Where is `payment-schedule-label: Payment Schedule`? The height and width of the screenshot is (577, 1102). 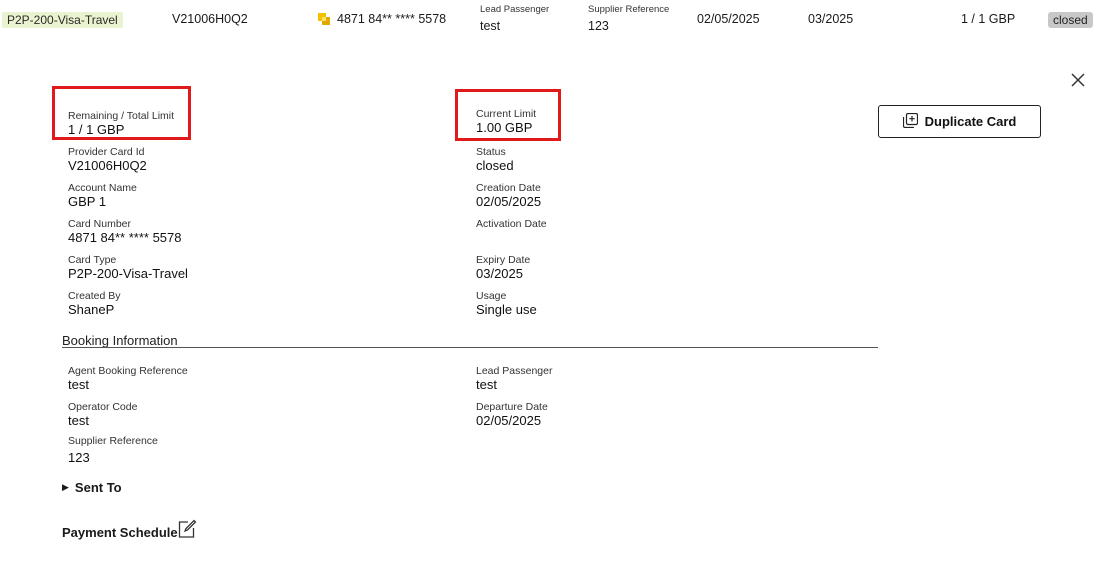
payment-schedule-label: Payment Schedule is located at coordinates (120, 532).